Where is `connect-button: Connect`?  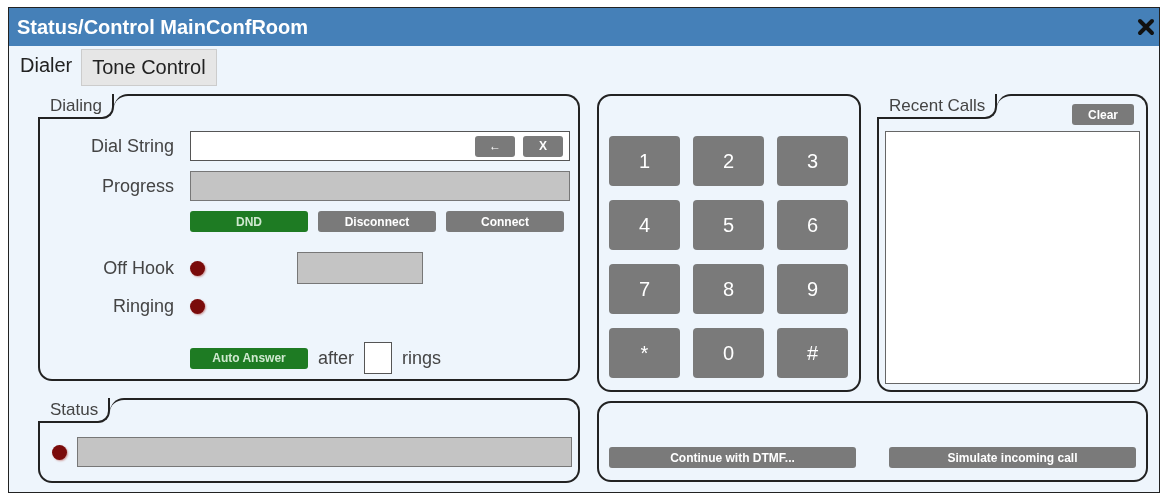
connect-button: Connect is located at coordinates (505, 221).